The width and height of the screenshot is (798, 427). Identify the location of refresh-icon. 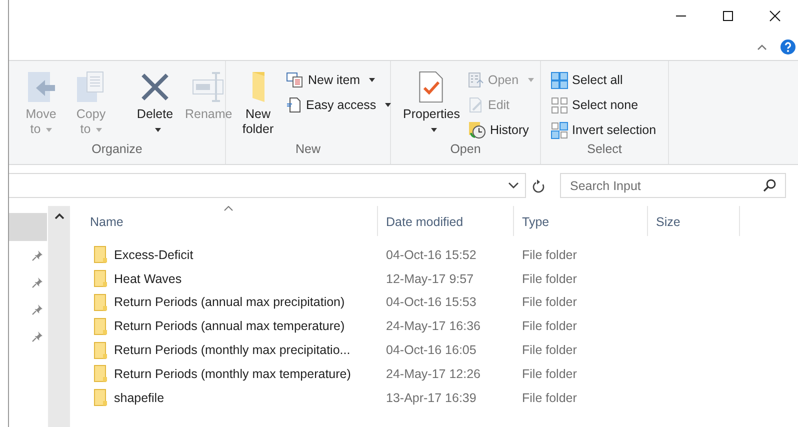
(538, 185).